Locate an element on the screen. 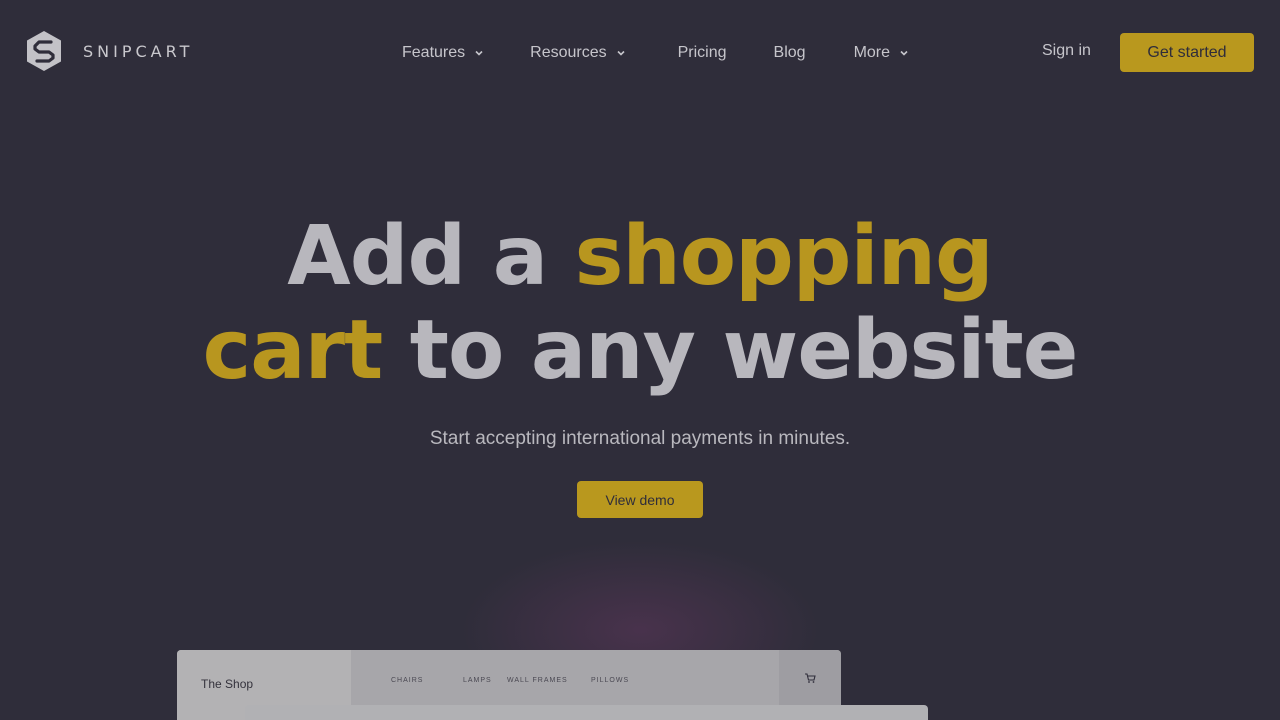  nav-item-label: Blog is located at coordinates (789, 52).